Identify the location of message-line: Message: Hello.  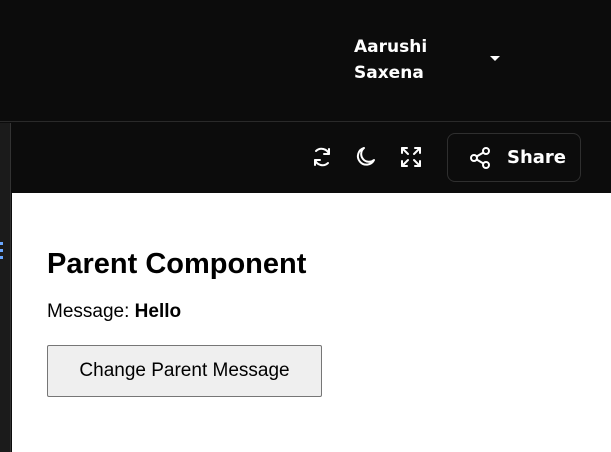
(114, 312).